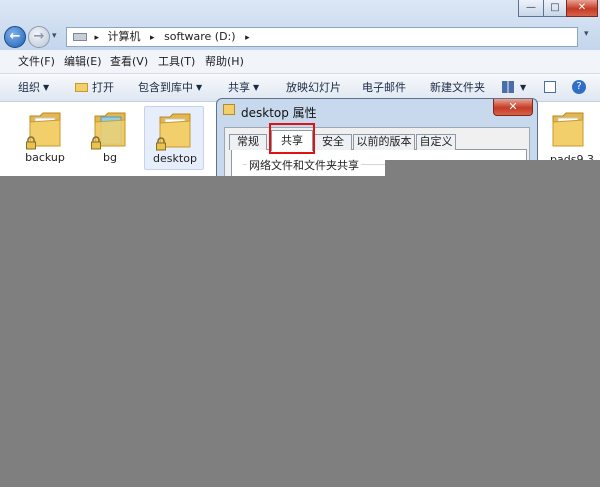 The image size is (600, 487). I want to click on forward-arrow-icon: →, so click(39, 36).